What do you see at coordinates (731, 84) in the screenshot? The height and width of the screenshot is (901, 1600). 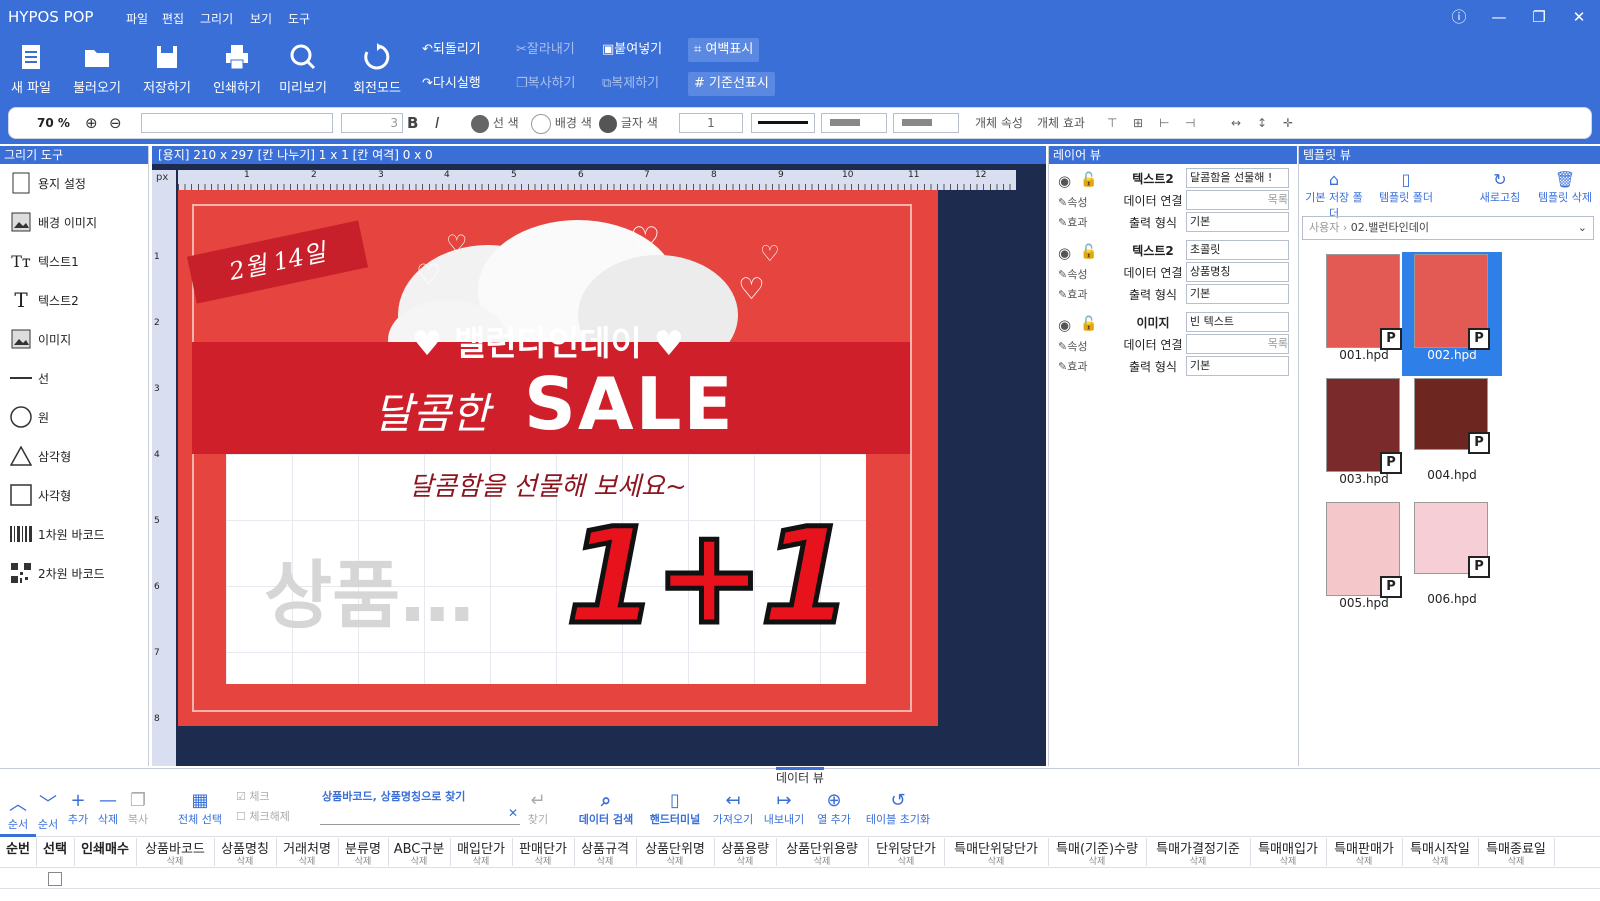 I see `guide-toggle-button: # 기준선표시` at bounding box center [731, 84].